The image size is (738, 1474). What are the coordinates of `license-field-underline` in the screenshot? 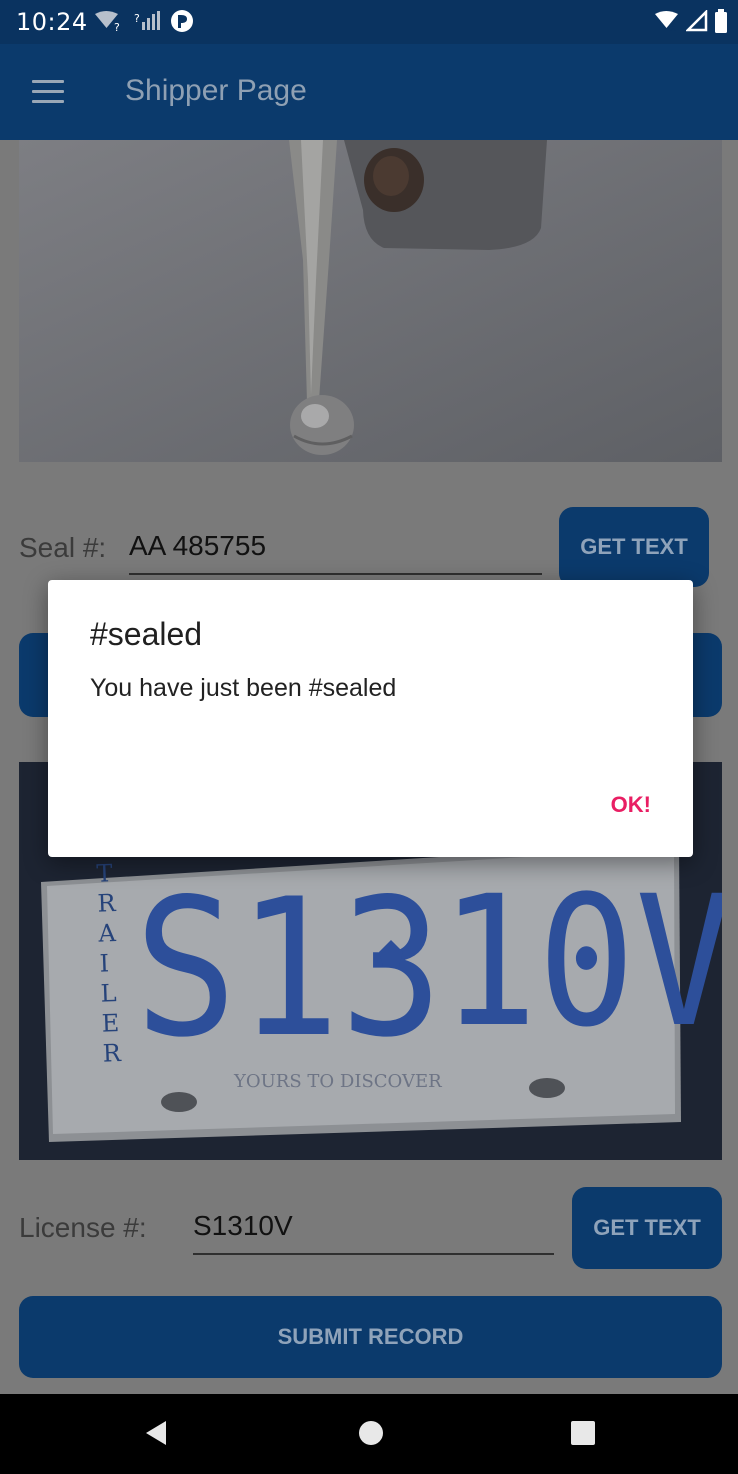 It's located at (373, 1254).